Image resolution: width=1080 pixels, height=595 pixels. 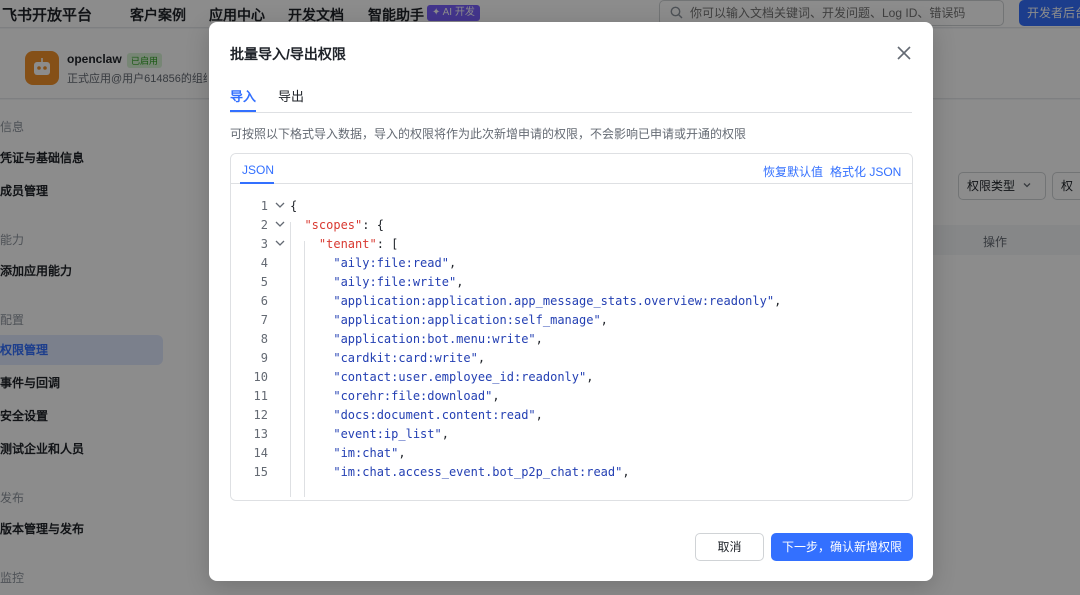 What do you see at coordinates (416, 396) in the screenshot?
I see `code-text: "corehr:file:download",` at bounding box center [416, 396].